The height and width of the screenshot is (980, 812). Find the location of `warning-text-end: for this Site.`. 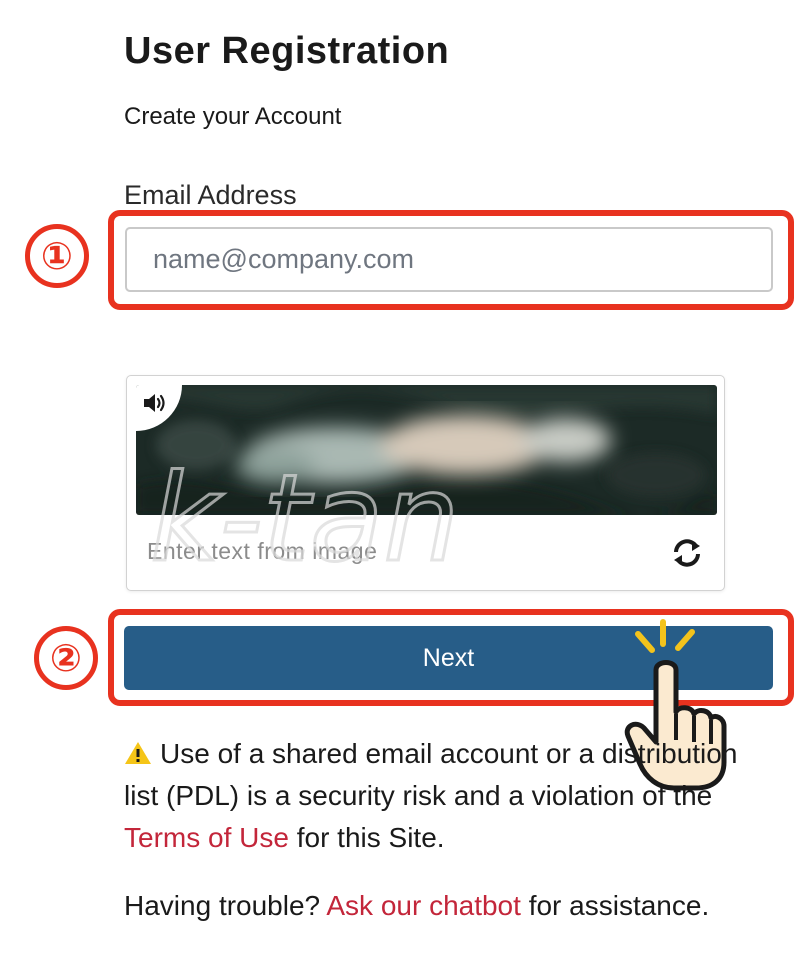

warning-text-end: for this Site. is located at coordinates (370, 837).